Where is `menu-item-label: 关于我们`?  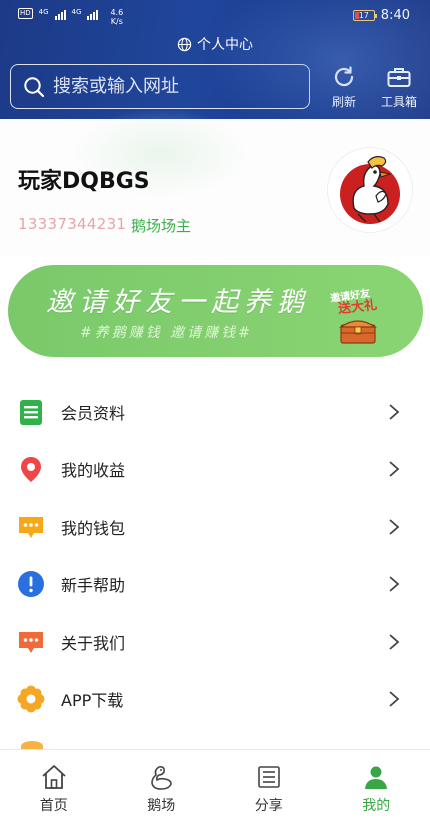 menu-item-label: 关于我们 is located at coordinates (93, 643).